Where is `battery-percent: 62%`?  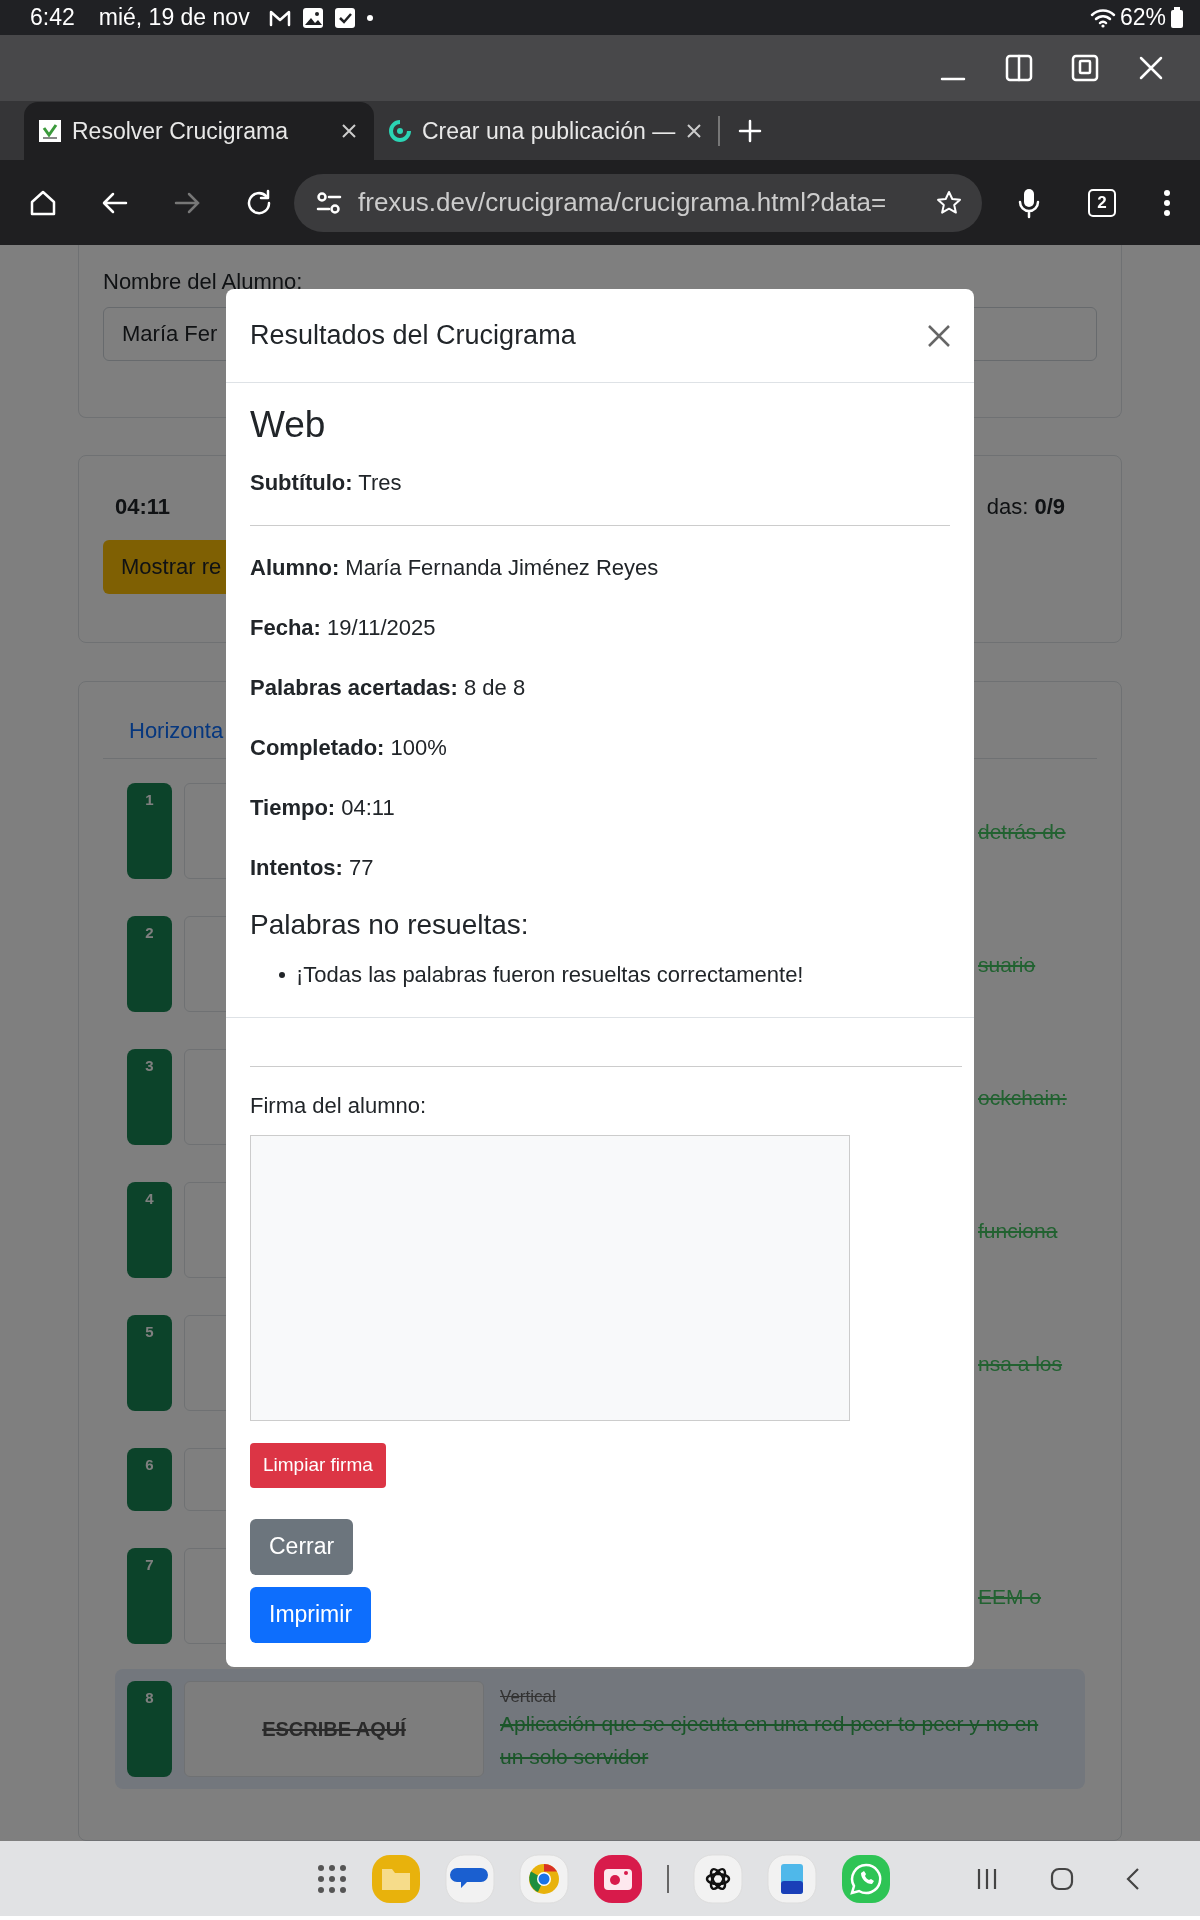
battery-percent: 62% is located at coordinates (1142, 17).